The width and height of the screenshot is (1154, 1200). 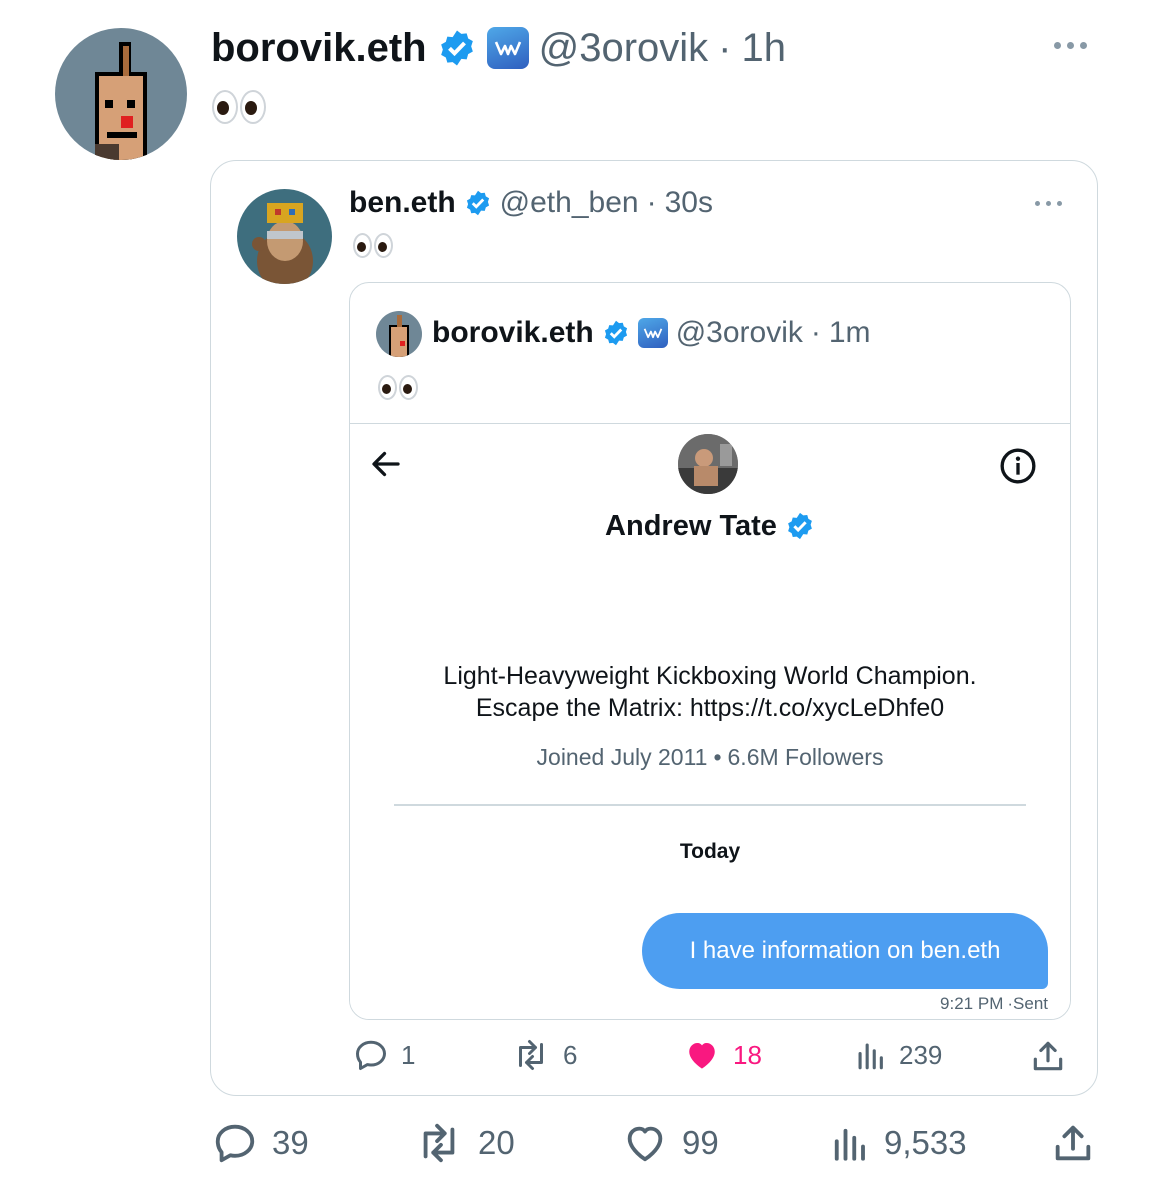 I want to click on reply-button: 39, so click(x=260, y=1143).